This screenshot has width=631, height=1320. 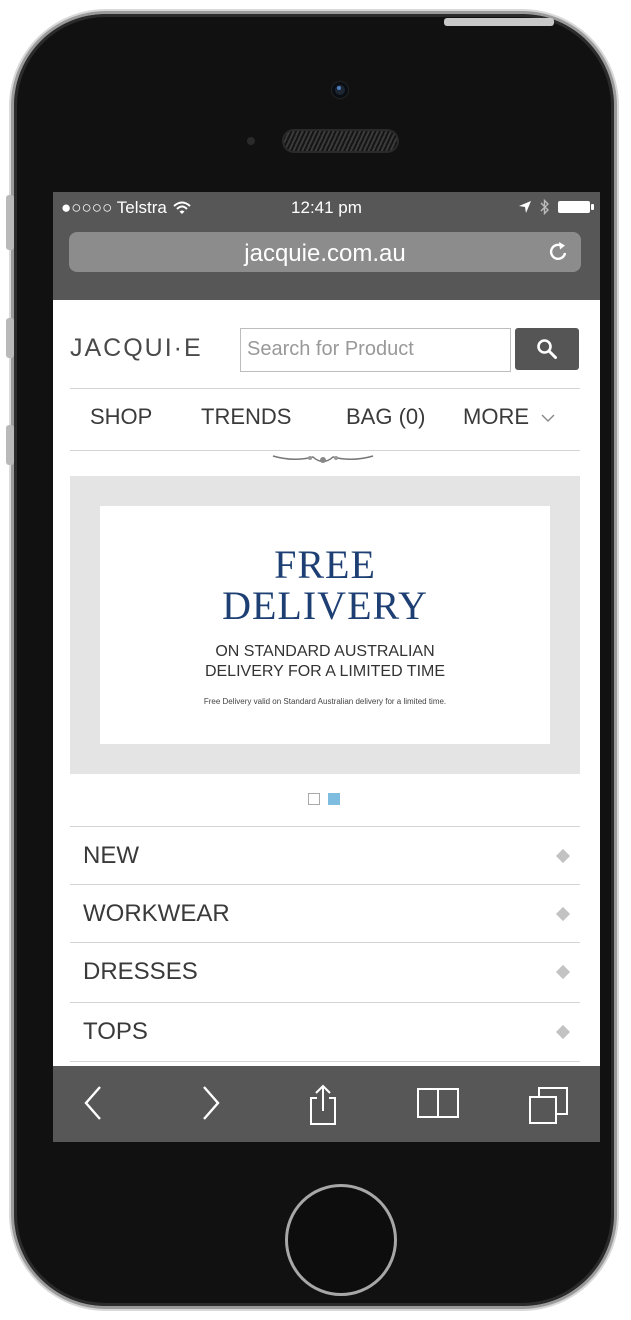 What do you see at coordinates (548, 418) in the screenshot?
I see `chevron-down-icon` at bounding box center [548, 418].